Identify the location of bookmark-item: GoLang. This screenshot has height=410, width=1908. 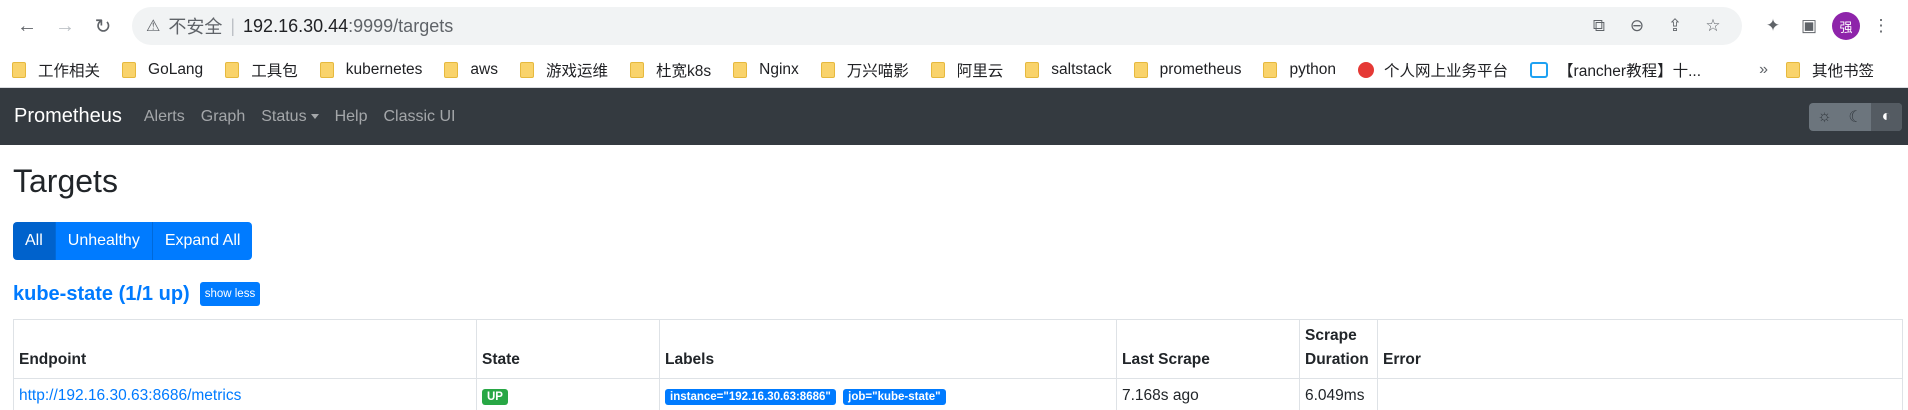
(162, 70).